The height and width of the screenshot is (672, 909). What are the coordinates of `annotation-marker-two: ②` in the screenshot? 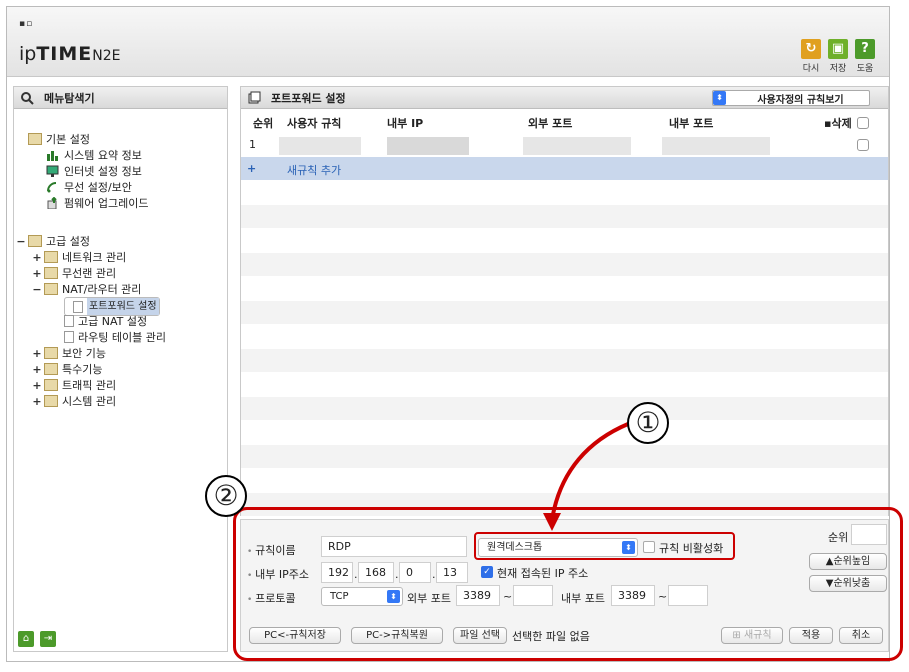 It's located at (226, 496).